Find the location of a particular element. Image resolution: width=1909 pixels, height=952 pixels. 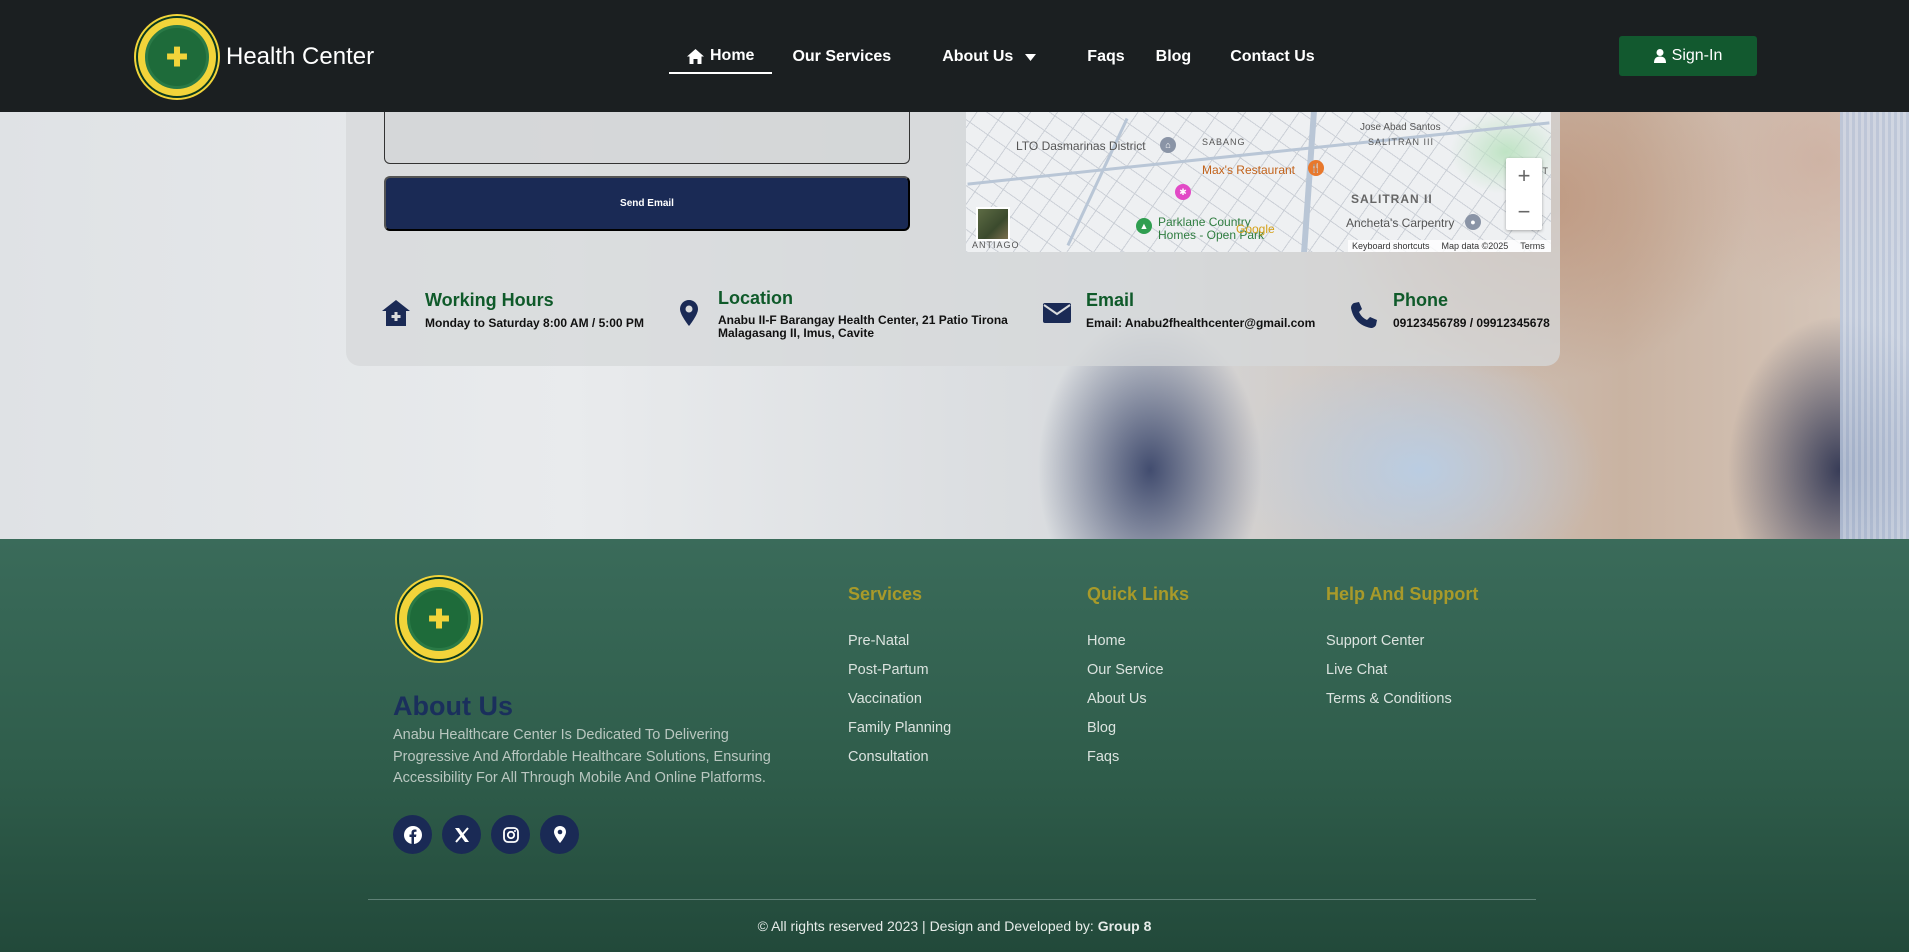

email-title: Email is located at coordinates (1110, 300).